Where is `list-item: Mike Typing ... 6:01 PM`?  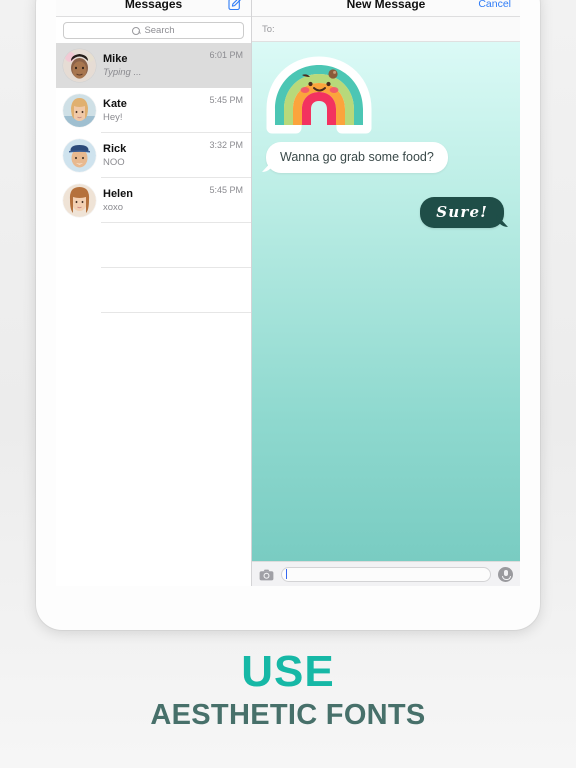 list-item: Mike Typing ... 6:01 PM is located at coordinates (153, 65).